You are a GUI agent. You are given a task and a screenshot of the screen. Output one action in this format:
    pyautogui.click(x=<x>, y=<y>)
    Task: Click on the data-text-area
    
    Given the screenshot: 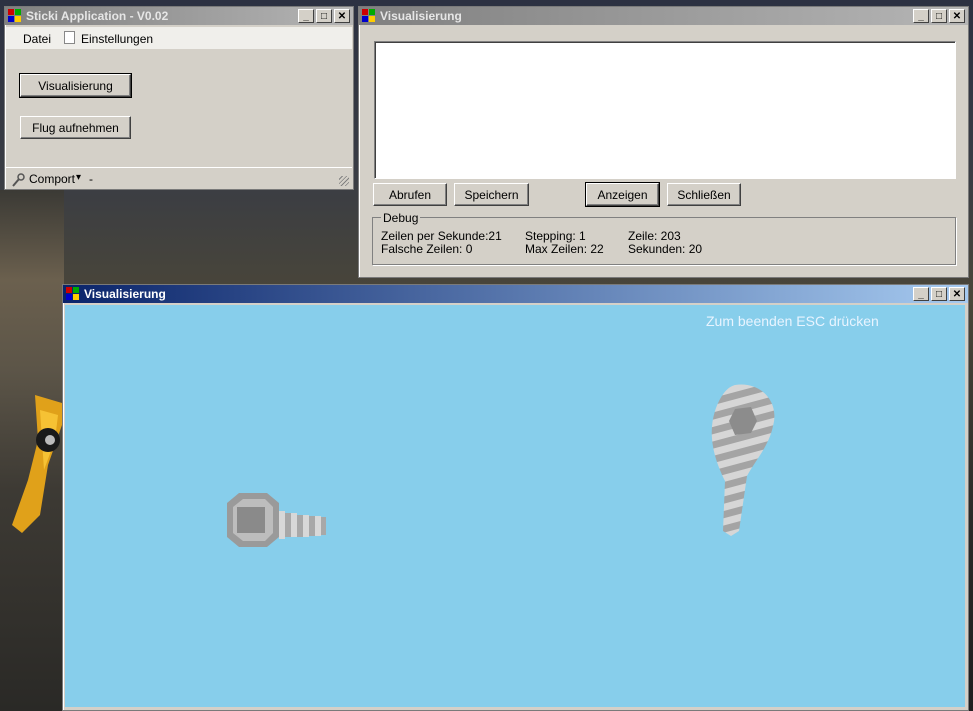 What is the action you would take?
    pyautogui.click(x=665, y=110)
    